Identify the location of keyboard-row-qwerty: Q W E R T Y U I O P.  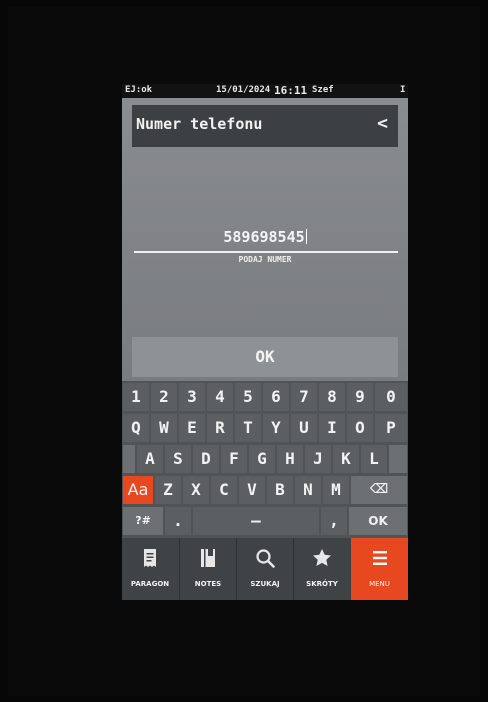
(265, 428).